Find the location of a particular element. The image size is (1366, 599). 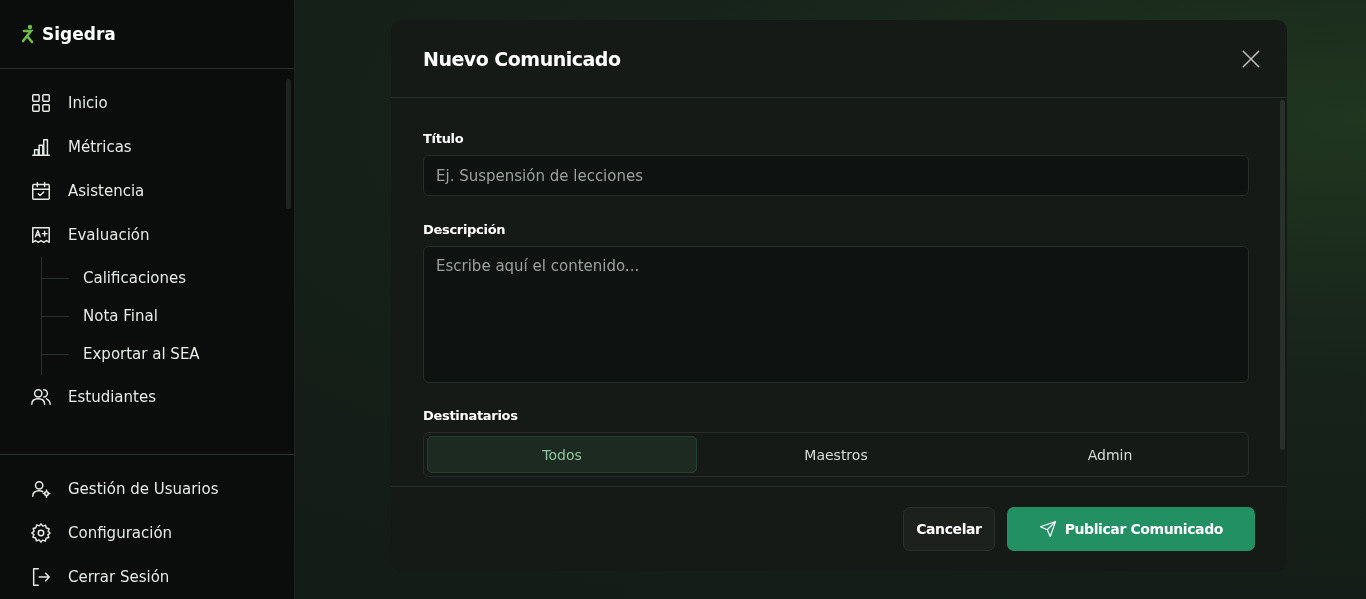

close-icon is located at coordinates (1251, 58).